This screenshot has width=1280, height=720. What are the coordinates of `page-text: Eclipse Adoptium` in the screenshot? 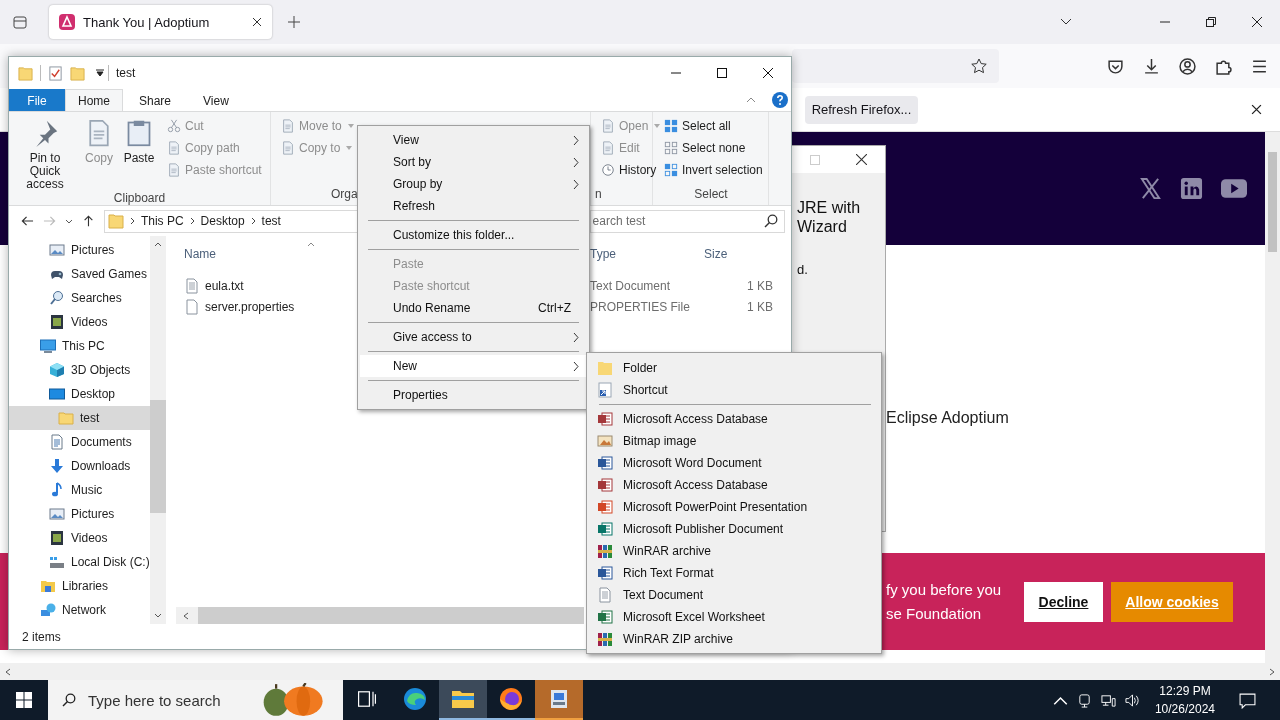 It's located at (947, 417).